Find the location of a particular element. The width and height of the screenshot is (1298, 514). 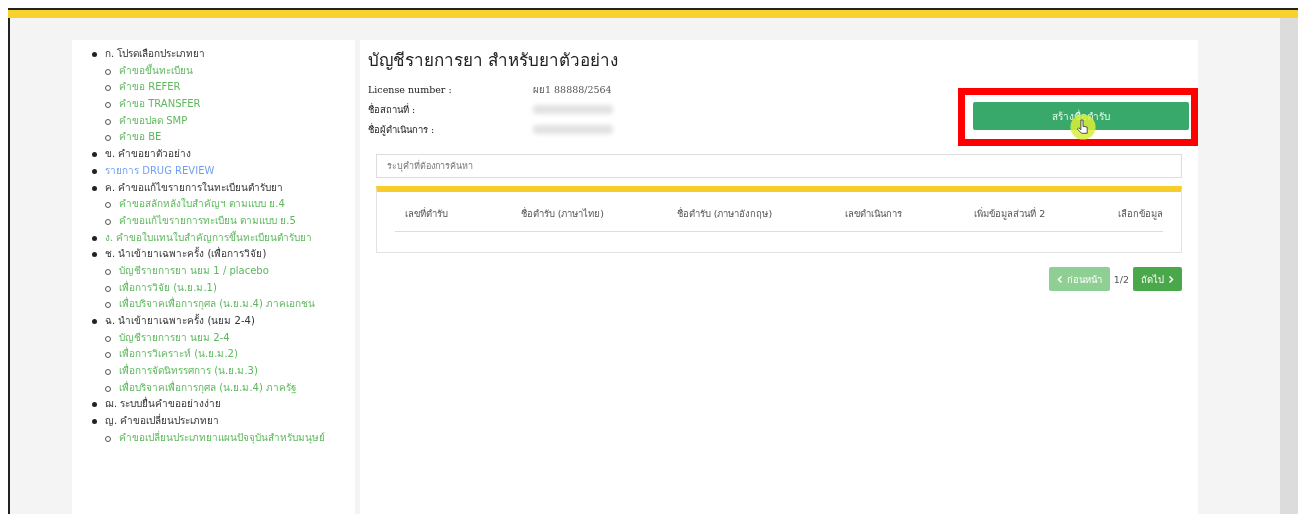

chevron-left-icon is located at coordinates (1059, 279).